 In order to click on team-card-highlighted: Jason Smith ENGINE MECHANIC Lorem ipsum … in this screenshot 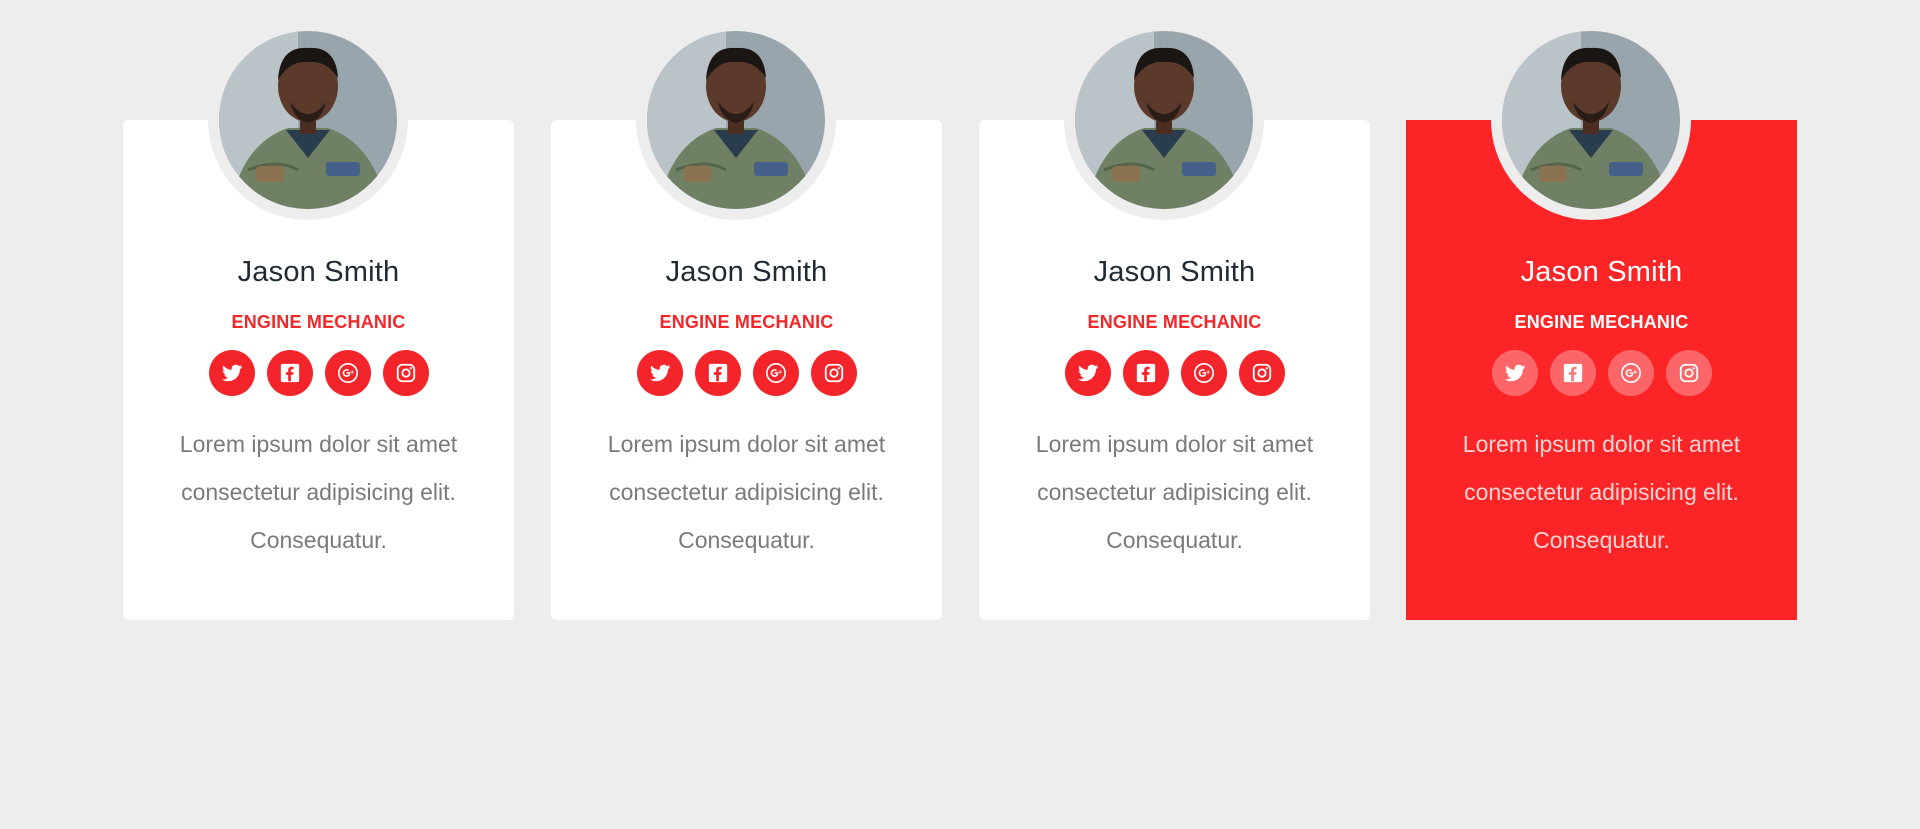, I will do `click(1601, 320)`.